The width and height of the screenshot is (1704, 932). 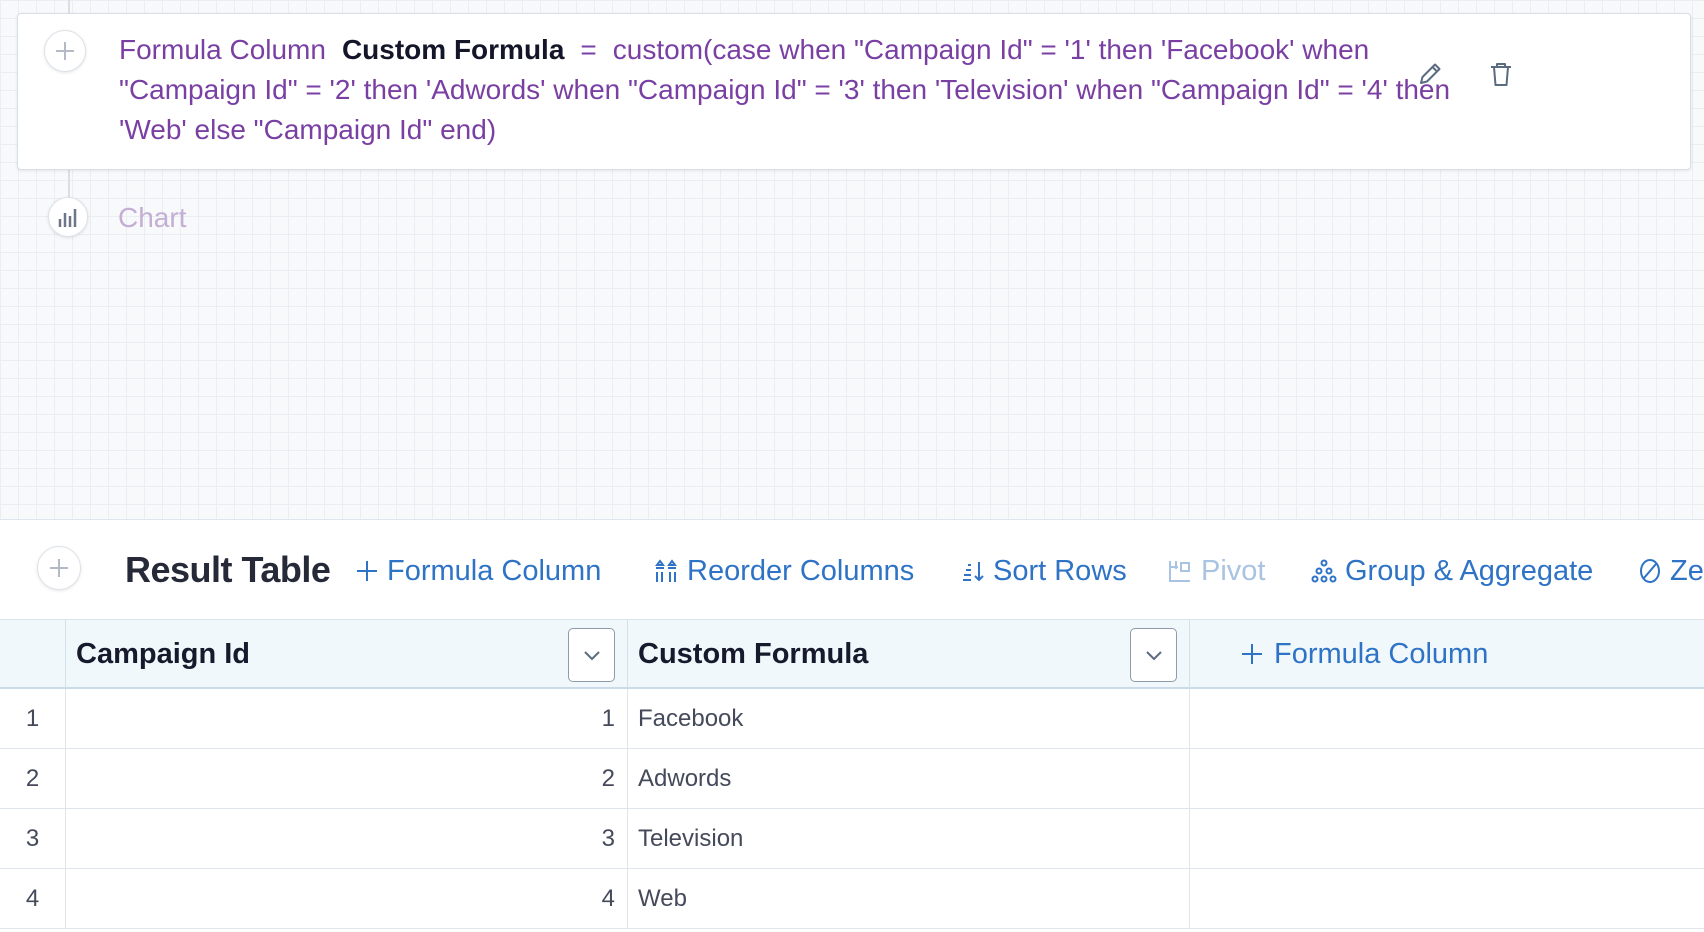 What do you see at coordinates (1381, 653) in the screenshot?
I see `add-formula-column-label: Formula Column` at bounding box center [1381, 653].